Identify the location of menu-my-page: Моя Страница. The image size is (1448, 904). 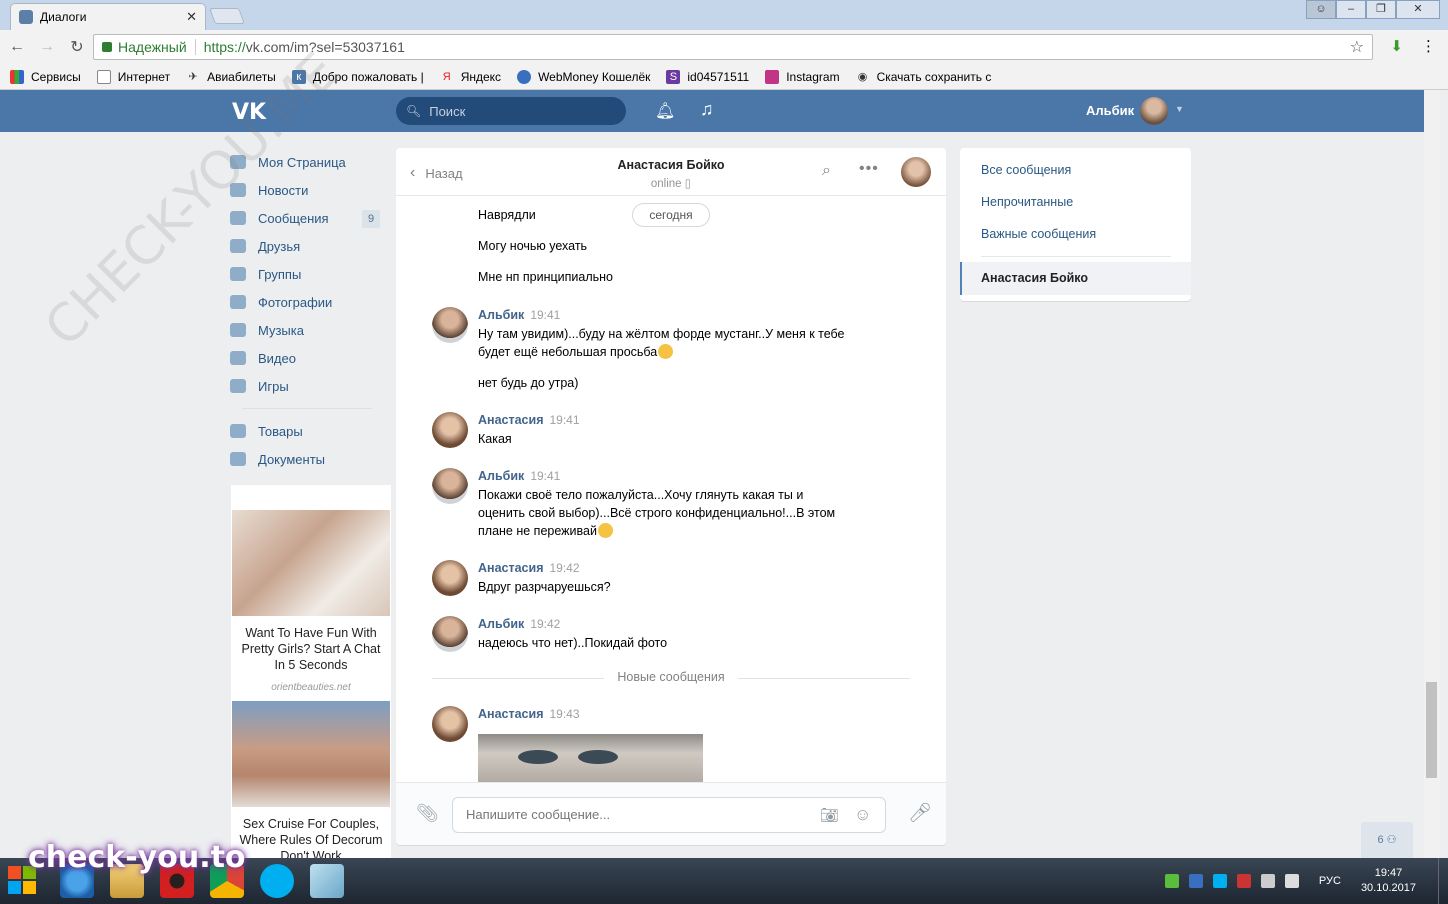
(305, 162).